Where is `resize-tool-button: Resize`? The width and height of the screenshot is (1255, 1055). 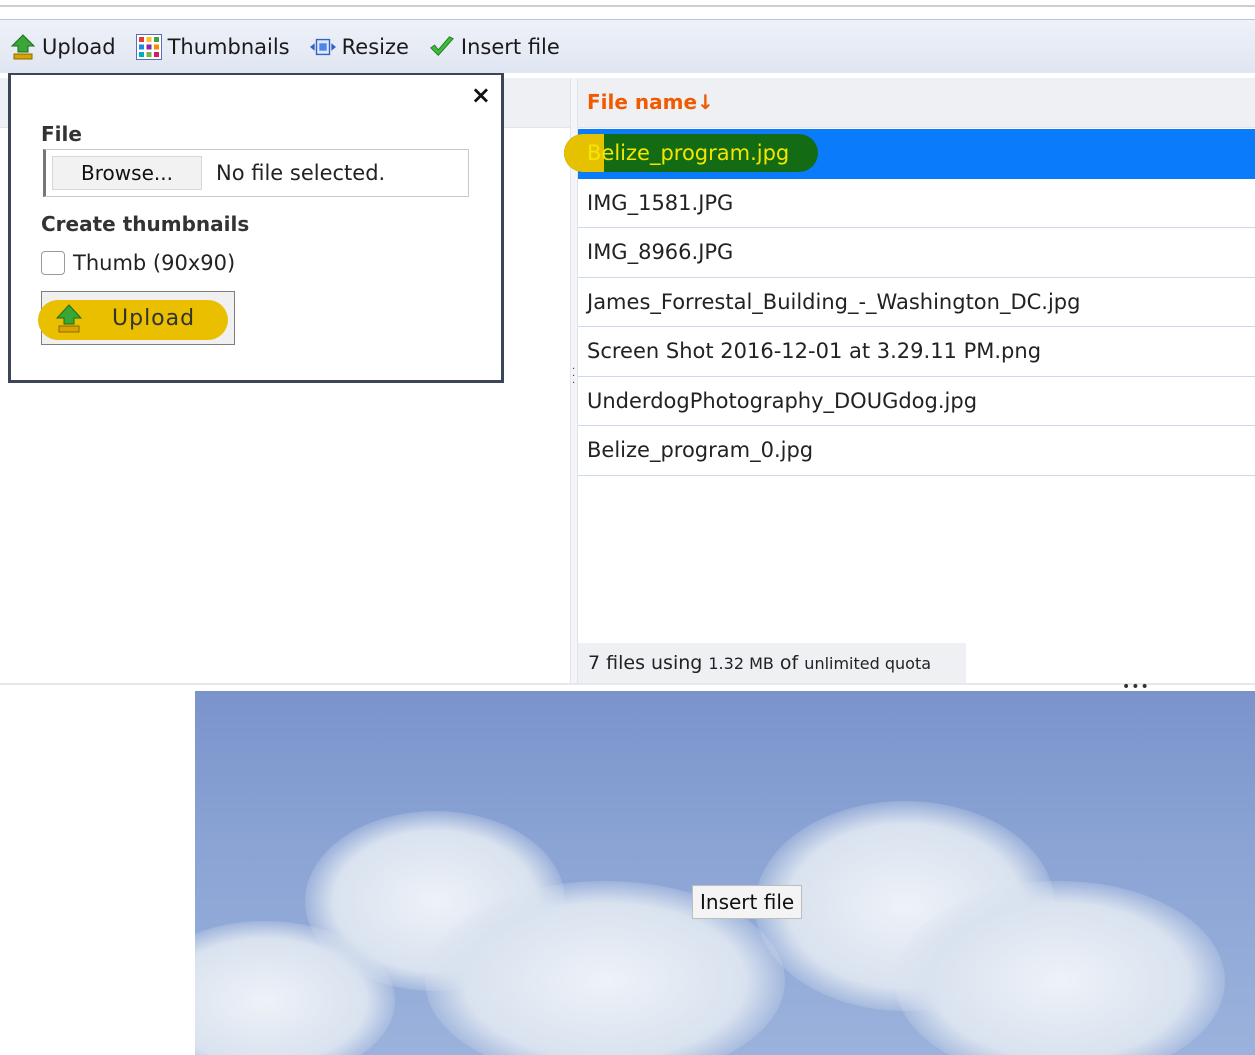 resize-tool-button: Resize is located at coordinates (359, 47).